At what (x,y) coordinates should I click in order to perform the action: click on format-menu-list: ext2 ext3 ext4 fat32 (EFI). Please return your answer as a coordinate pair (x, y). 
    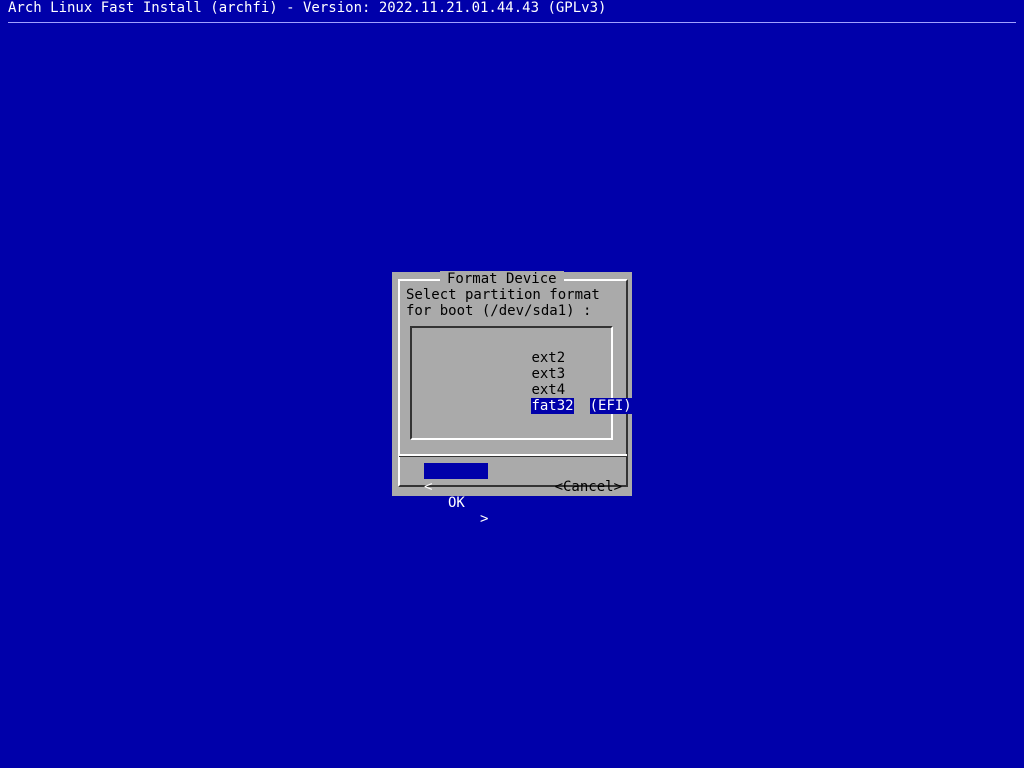
    Looking at the image, I should click on (521, 383).